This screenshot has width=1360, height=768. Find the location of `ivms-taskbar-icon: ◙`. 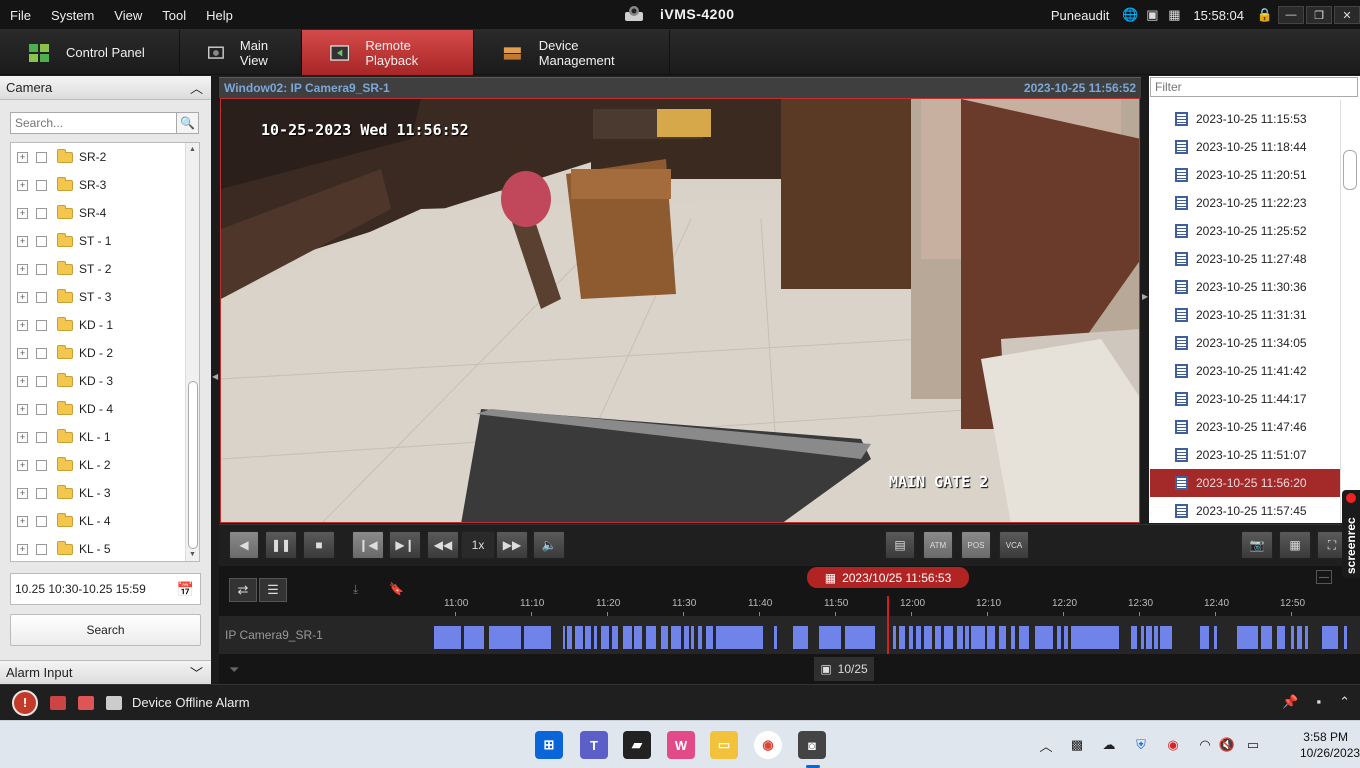

ivms-taskbar-icon: ◙ is located at coordinates (812, 745).